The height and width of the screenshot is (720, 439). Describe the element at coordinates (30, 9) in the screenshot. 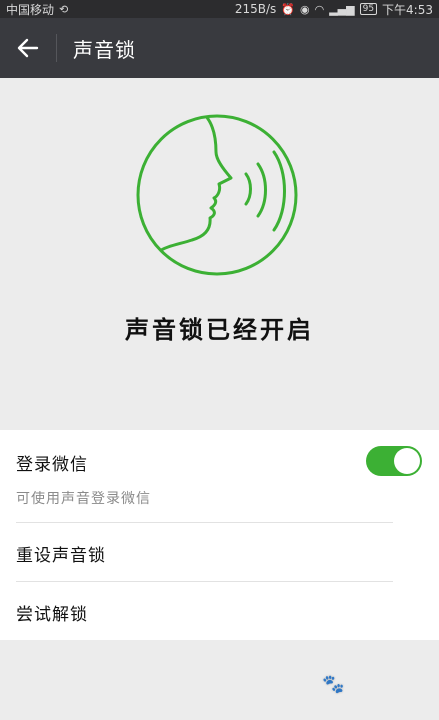

I see `carrier-label: 中国移动` at that location.